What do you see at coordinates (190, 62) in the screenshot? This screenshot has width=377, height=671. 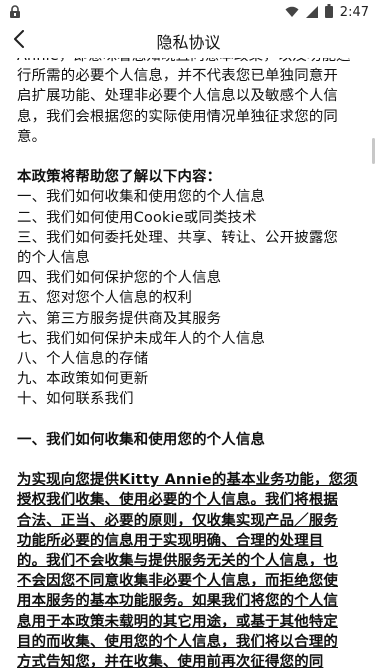 I see `intro-line: Annie，即意味着您知晓且同意本政策，以及功能运` at bounding box center [190, 62].